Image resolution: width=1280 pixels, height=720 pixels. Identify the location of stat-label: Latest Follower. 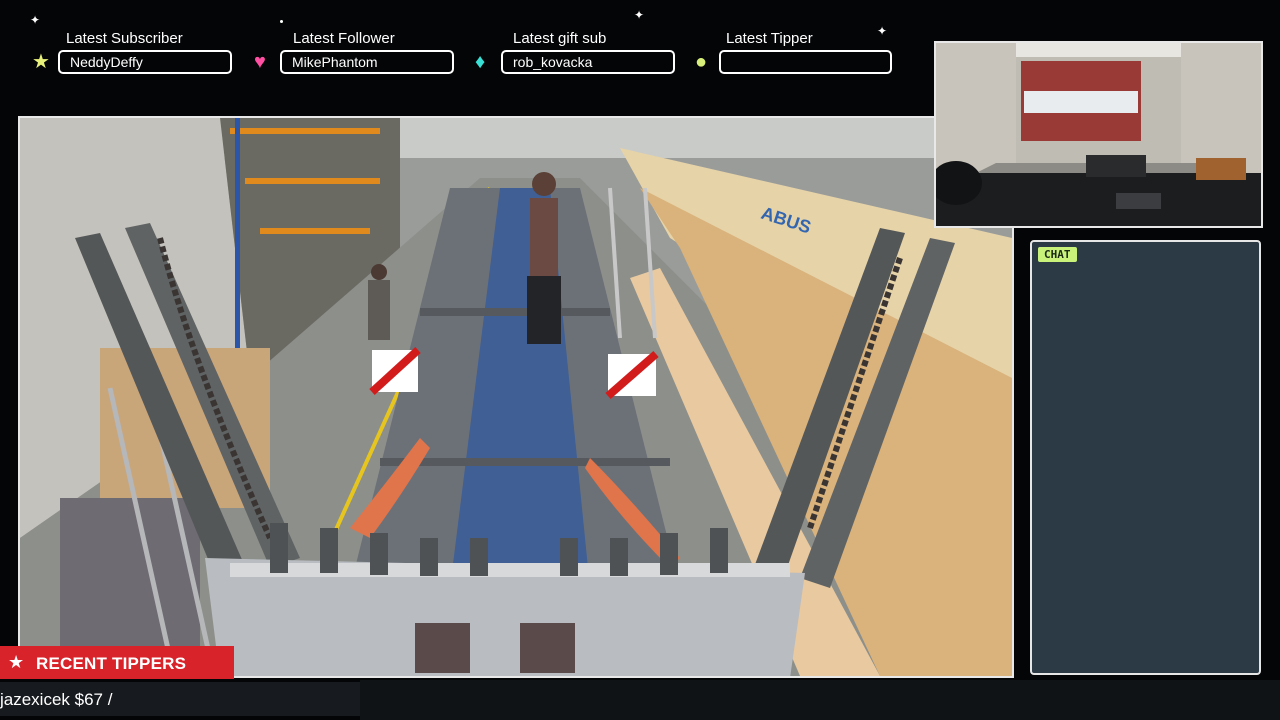
(344, 38).